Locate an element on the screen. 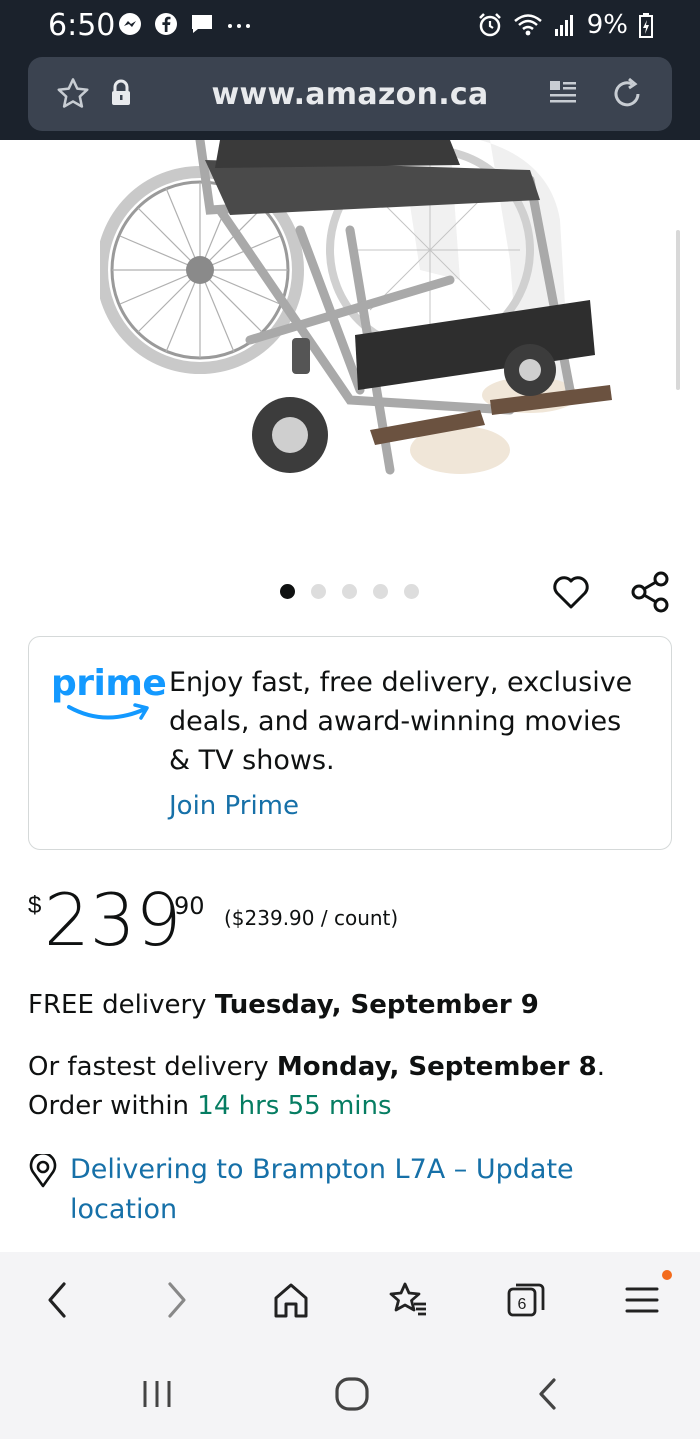  wifi-icon is located at coordinates (527, 25).